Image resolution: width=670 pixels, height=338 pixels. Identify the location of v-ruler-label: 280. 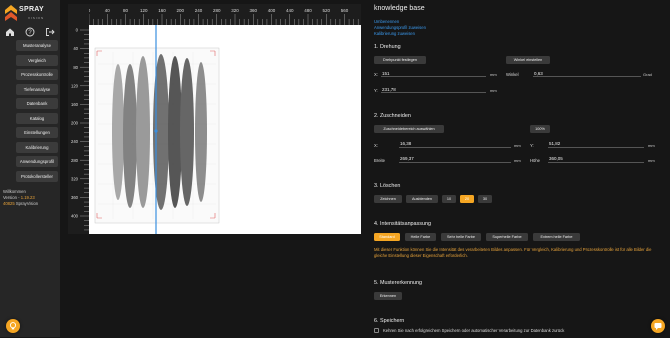
(75, 160).